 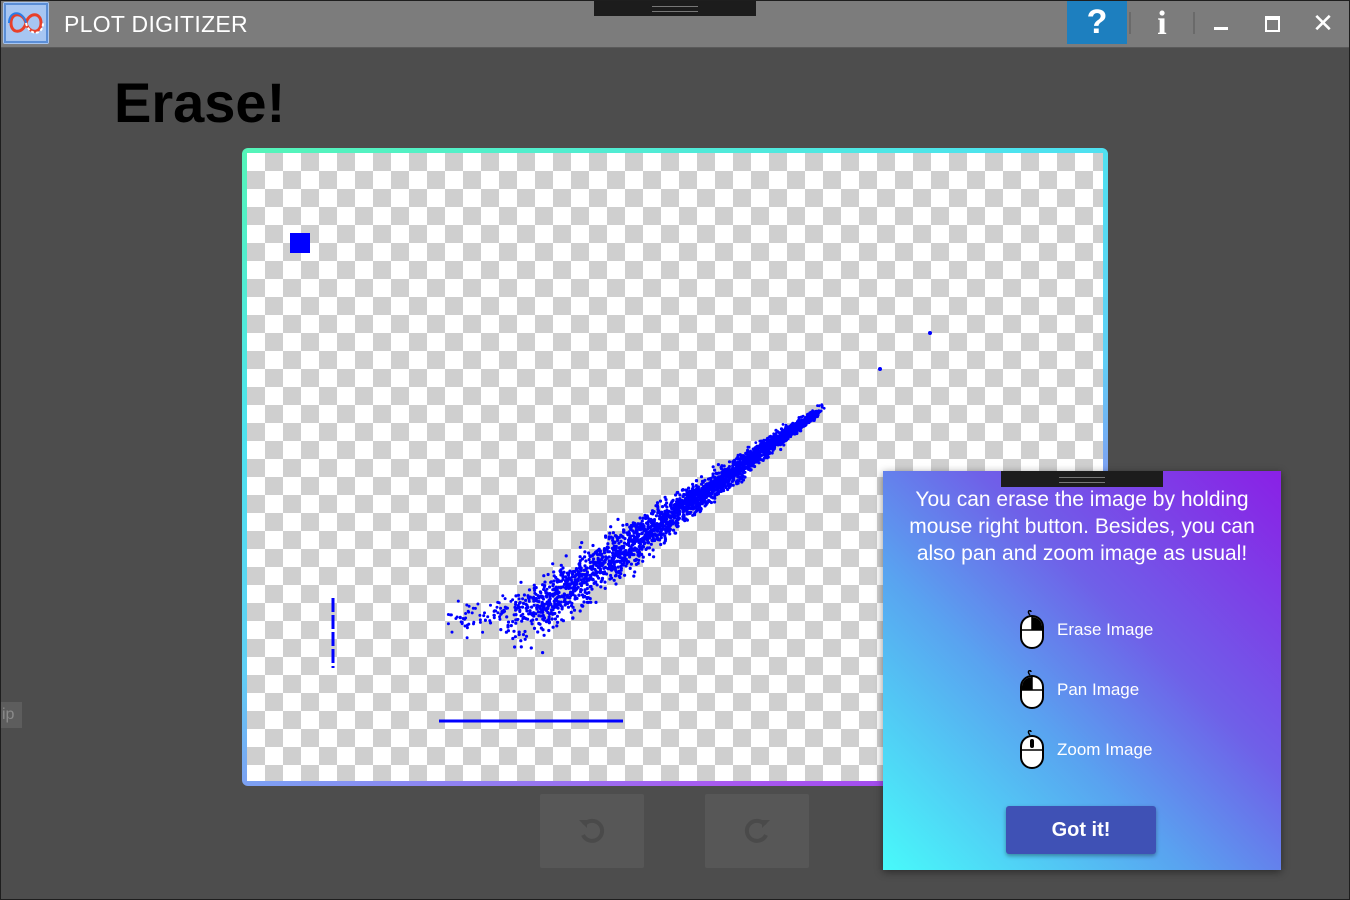 What do you see at coordinates (1323, 22) in the screenshot?
I see `close-button: ✕` at bounding box center [1323, 22].